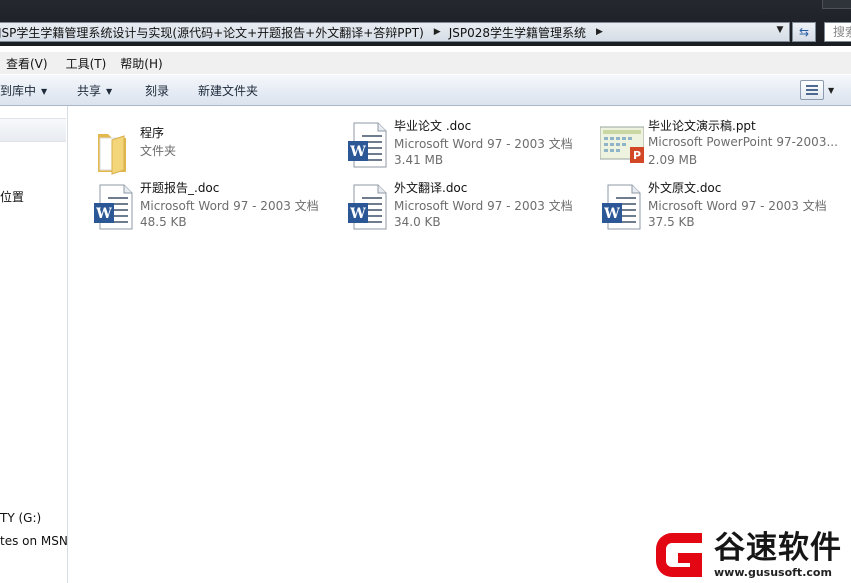  What do you see at coordinates (33, 130) in the screenshot?
I see `nav-selected-item` at bounding box center [33, 130].